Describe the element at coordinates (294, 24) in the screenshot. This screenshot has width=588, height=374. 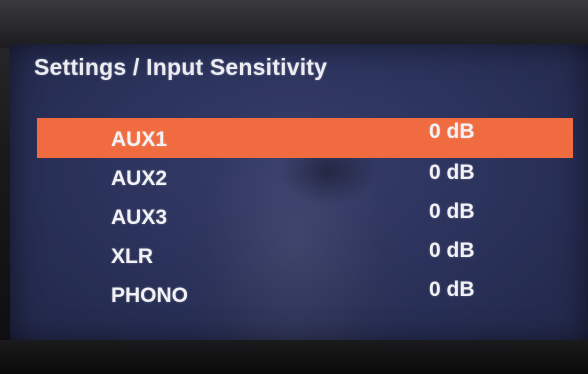
I see `device-bezel-top` at that location.